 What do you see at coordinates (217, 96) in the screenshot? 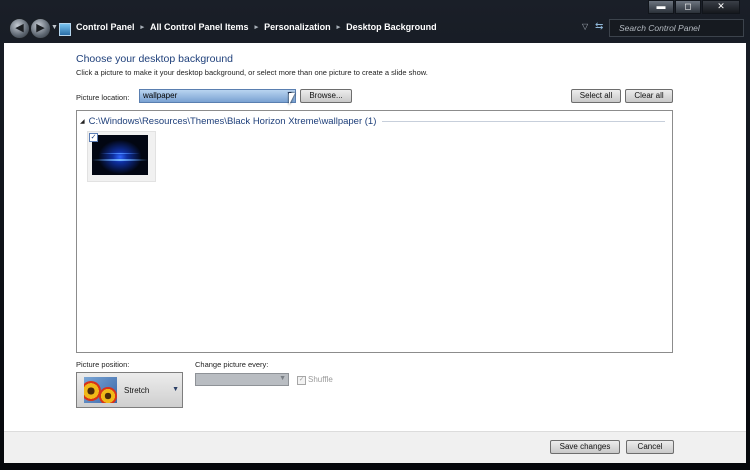
I see `picture-location-select: wallpaper ▼` at bounding box center [217, 96].